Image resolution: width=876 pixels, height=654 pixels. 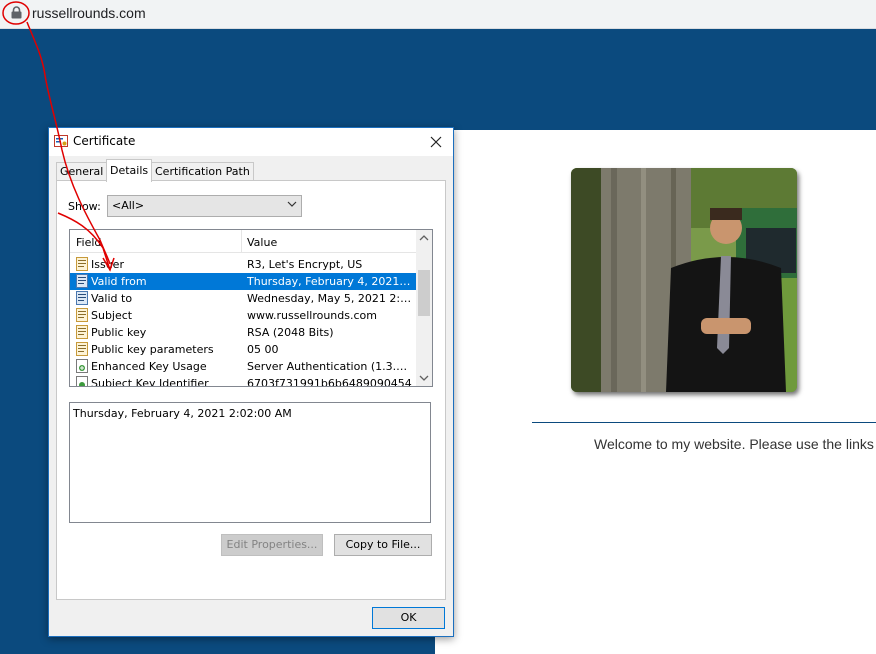 What do you see at coordinates (204, 206) in the screenshot?
I see `show-dropdown: <All>` at bounding box center [204, 206].